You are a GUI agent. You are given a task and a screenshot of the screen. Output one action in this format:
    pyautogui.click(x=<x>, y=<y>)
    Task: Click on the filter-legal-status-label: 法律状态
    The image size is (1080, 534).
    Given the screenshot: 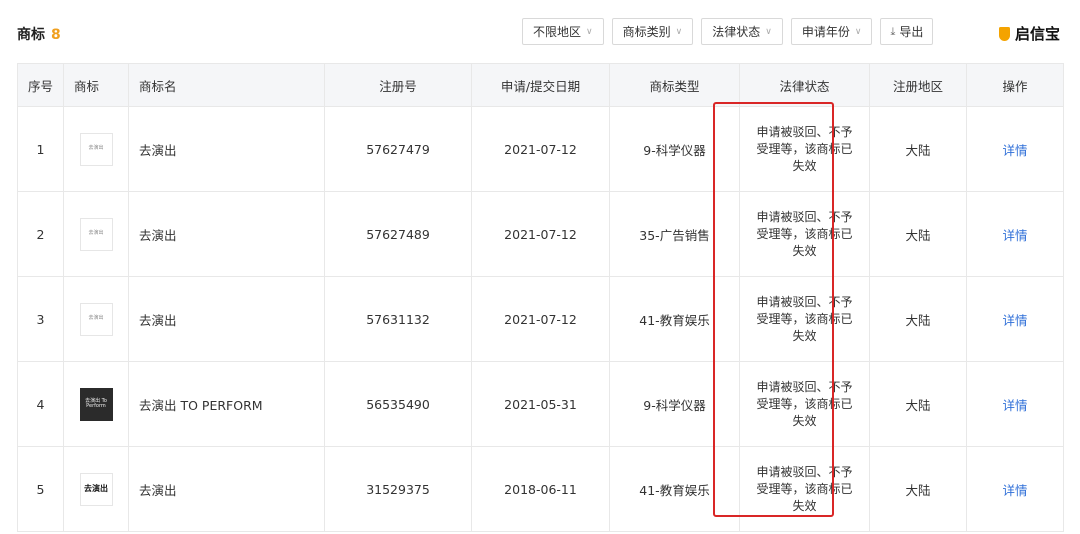 What is the action you would take?
    pyautogui.click(x=736, y=32)
    